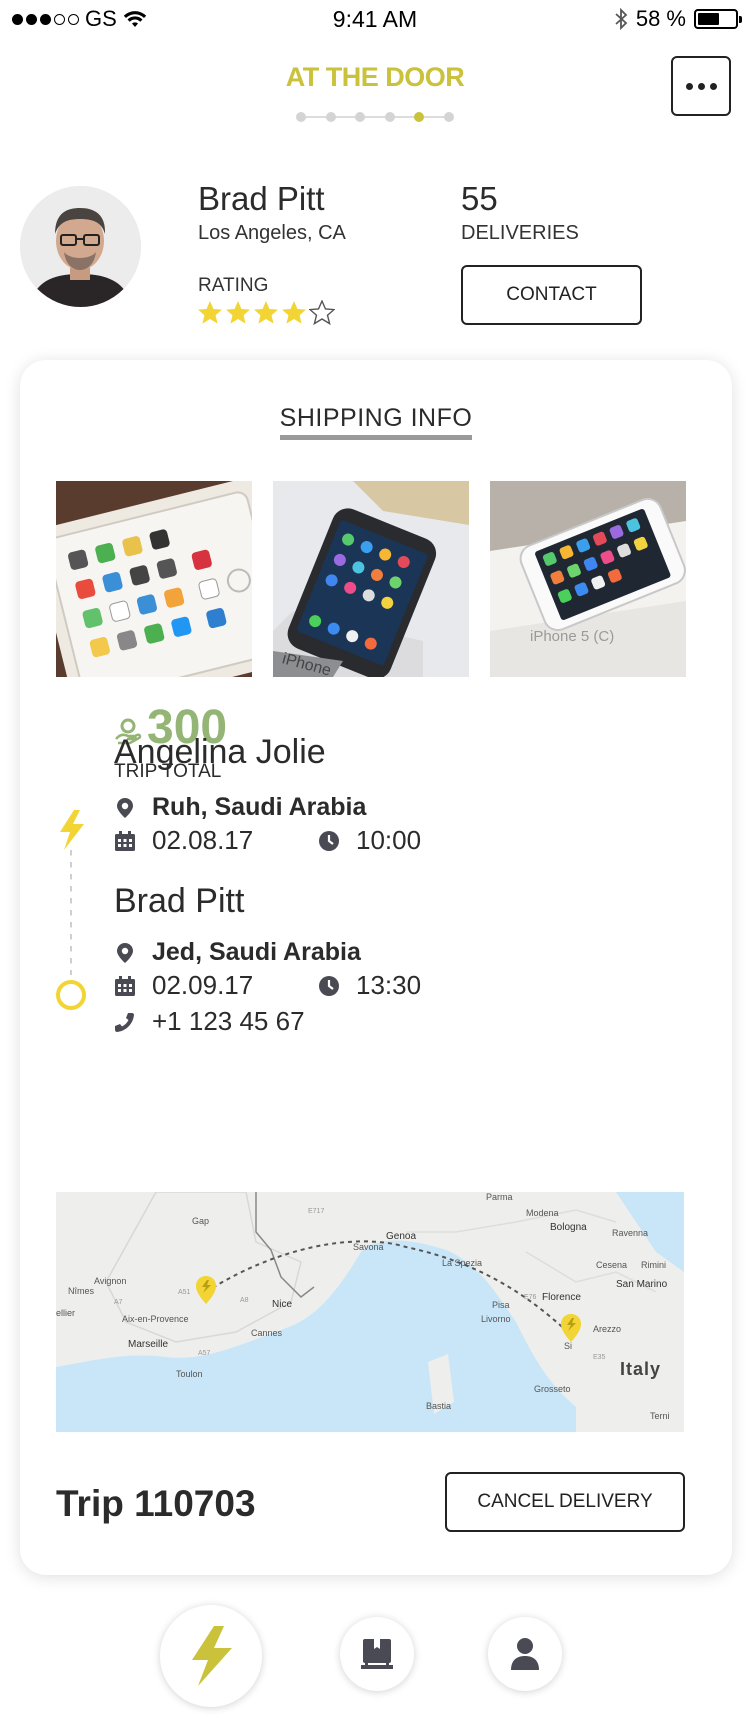  Describe the element at coordinates (322, 313) in the screenshot. I see `star-empty-icon` at that location.